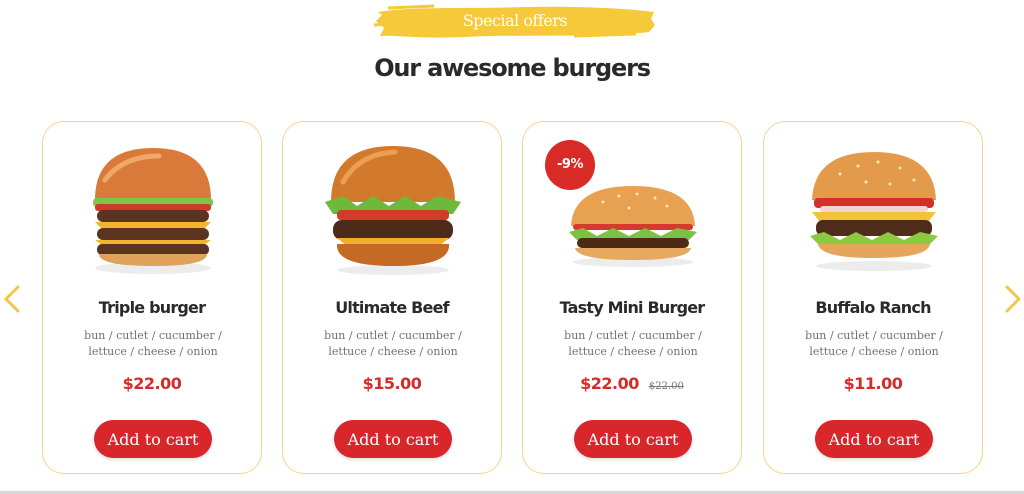 Image resolution: width=1024 pixels, height=494 pixels. What do you see at coordinates (633, 226) in the screenshot?
I see `tasty-mini-burger-photo` at bounding box center [633, 226].